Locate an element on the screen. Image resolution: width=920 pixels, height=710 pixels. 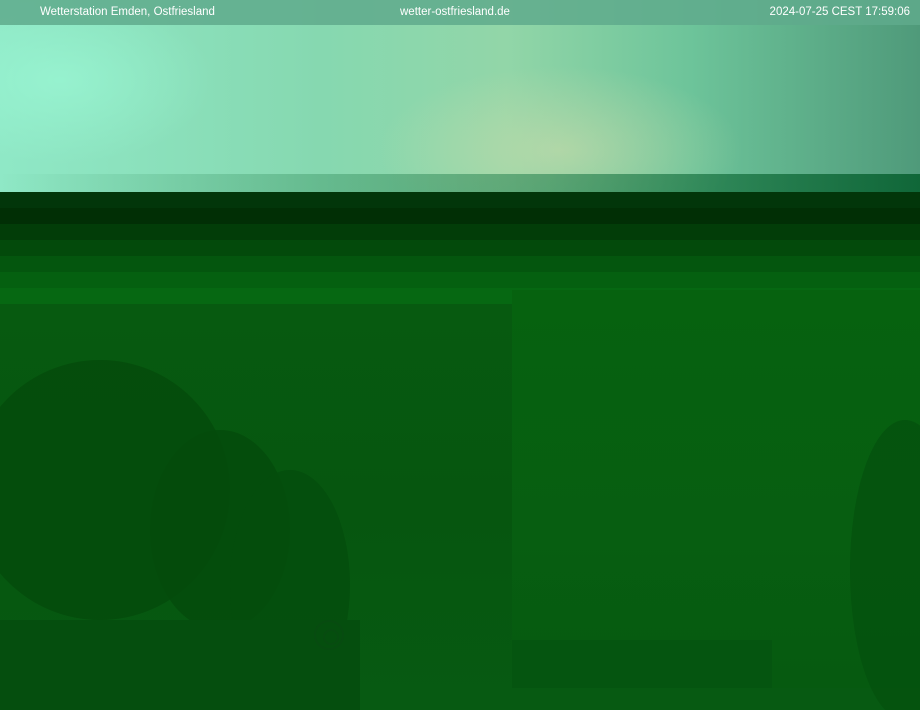
right-foreground-low is located at coordinates (642, 664).